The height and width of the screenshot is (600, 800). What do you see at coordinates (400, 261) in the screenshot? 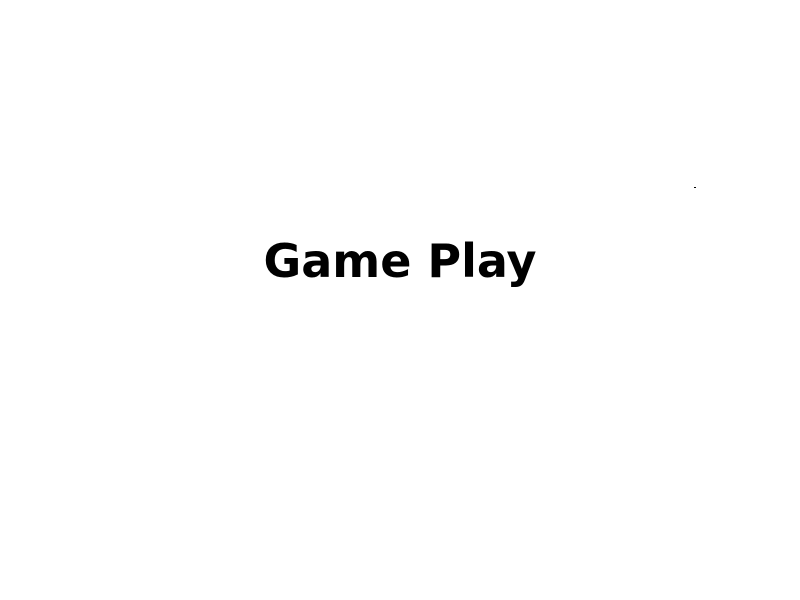
I see `screen-title: Game Play` at bounding box center [400, 261].